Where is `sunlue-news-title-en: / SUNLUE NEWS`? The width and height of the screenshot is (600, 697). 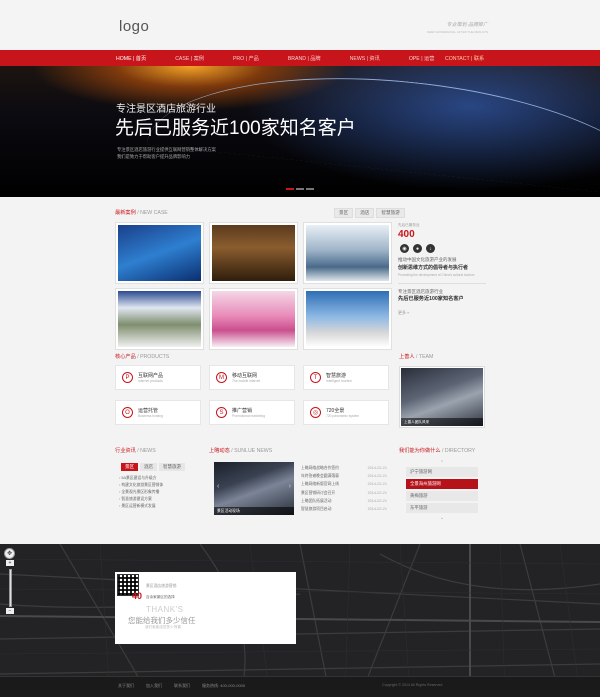 sunlue-news-title-en: / SUNLUE NEWS is located at coordinates (252, 451).